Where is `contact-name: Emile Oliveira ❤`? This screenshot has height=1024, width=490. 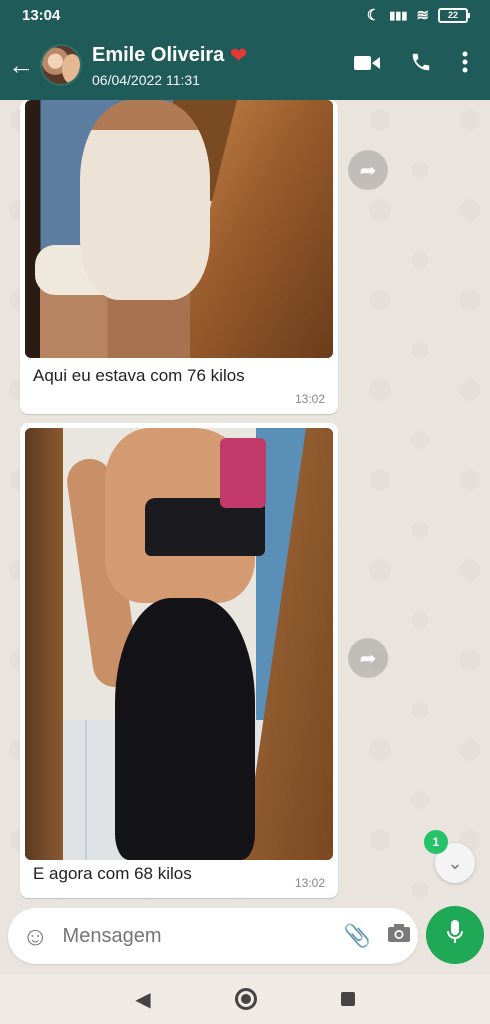 contact-name: Emile Oliveira ❤ is located at coordinates (223, 55).